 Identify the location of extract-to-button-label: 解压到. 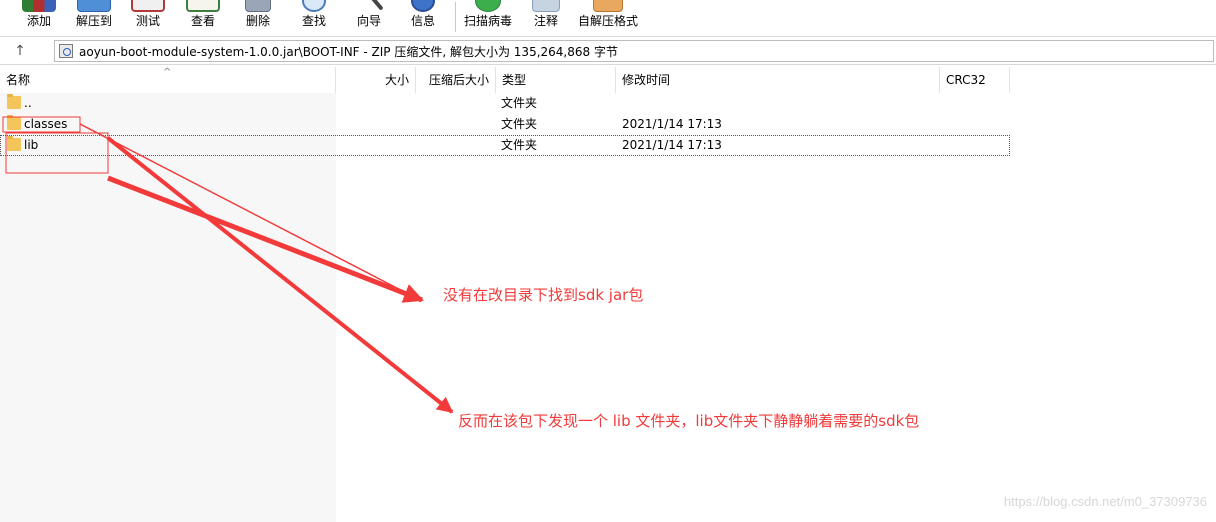
(93, 21).